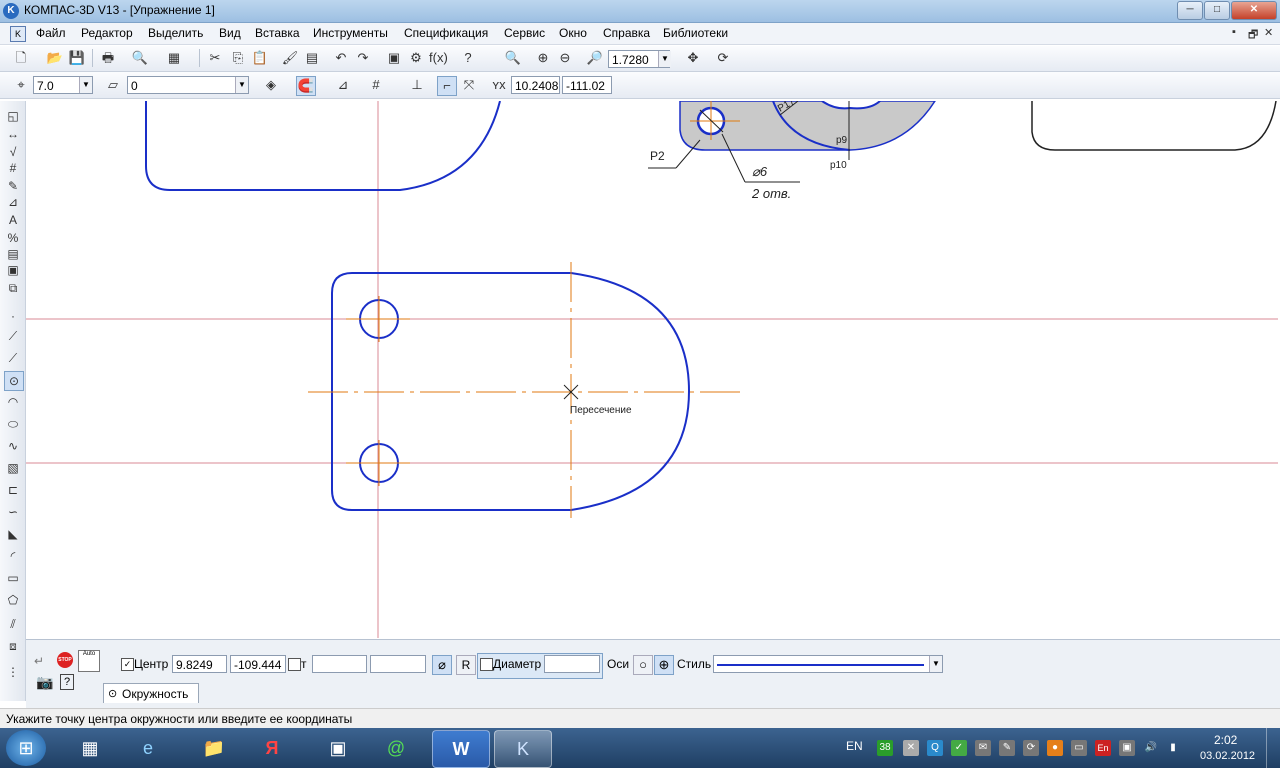 The height and width of the screenshot is (768, 1280). I want to click on point-x-field, so click(339, 664).